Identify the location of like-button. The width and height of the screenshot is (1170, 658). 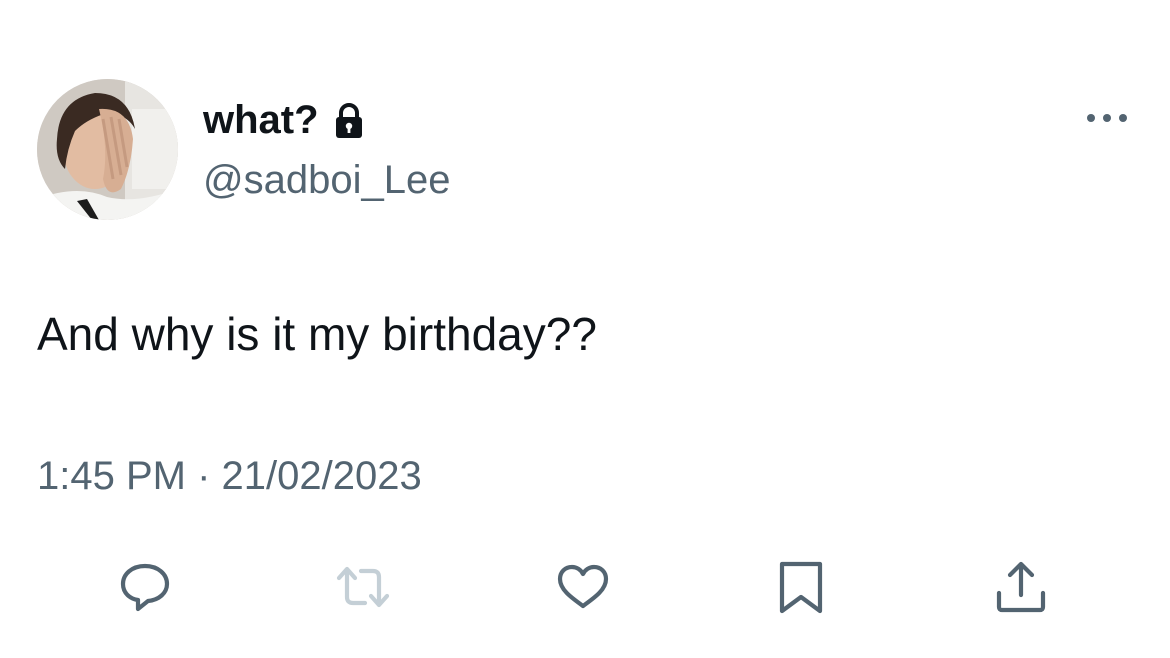
(583, 587).